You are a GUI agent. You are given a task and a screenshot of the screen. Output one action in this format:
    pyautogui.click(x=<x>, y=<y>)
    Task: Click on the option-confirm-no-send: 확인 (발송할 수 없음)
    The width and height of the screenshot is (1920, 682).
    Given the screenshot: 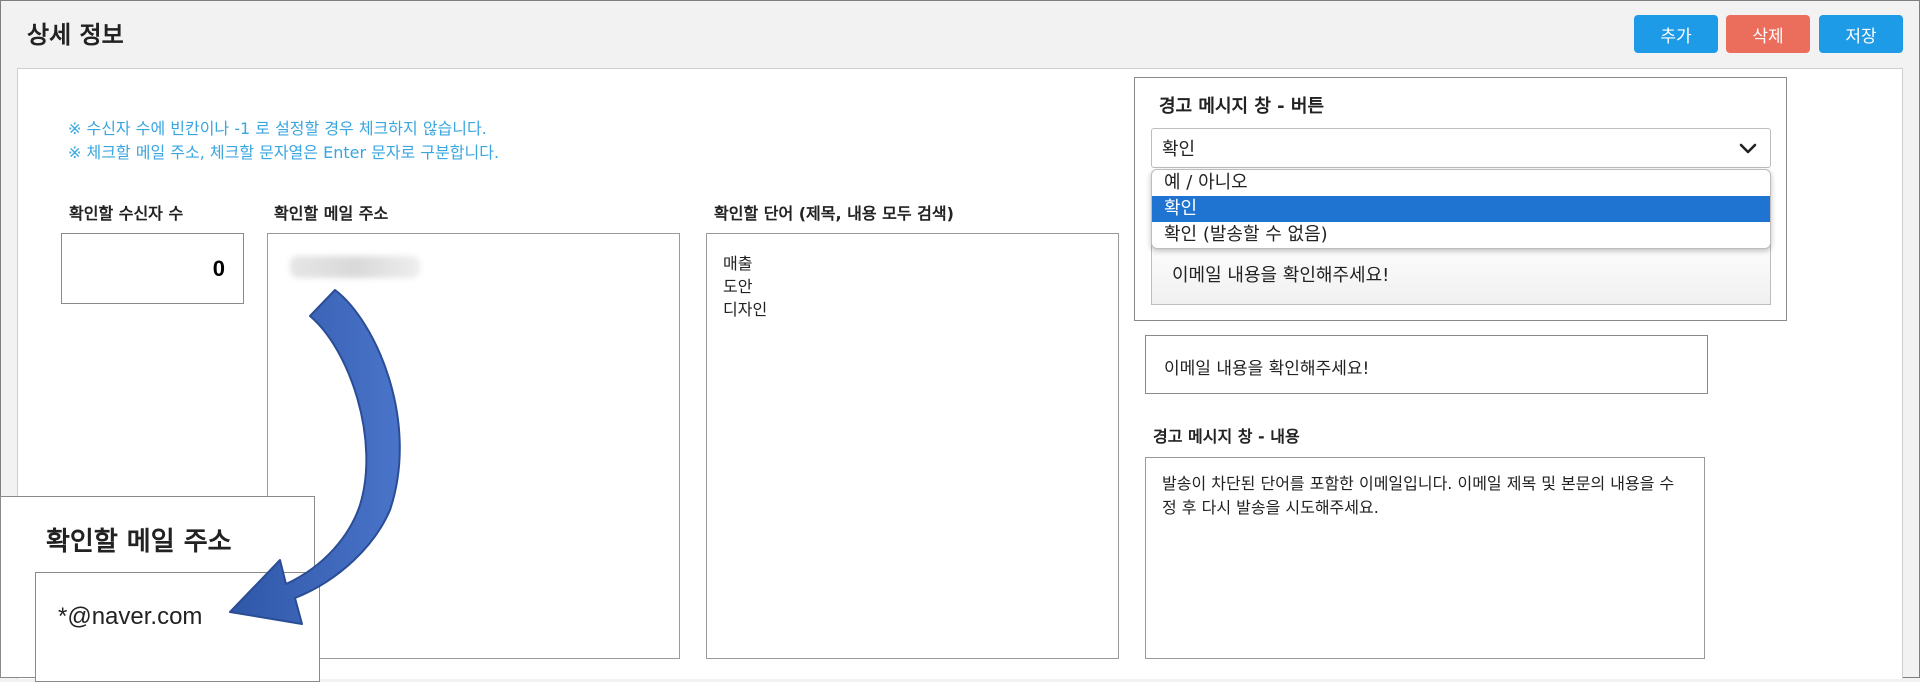 What is the action you would take?
    pyautogui.click(x=1461, y=235)
    